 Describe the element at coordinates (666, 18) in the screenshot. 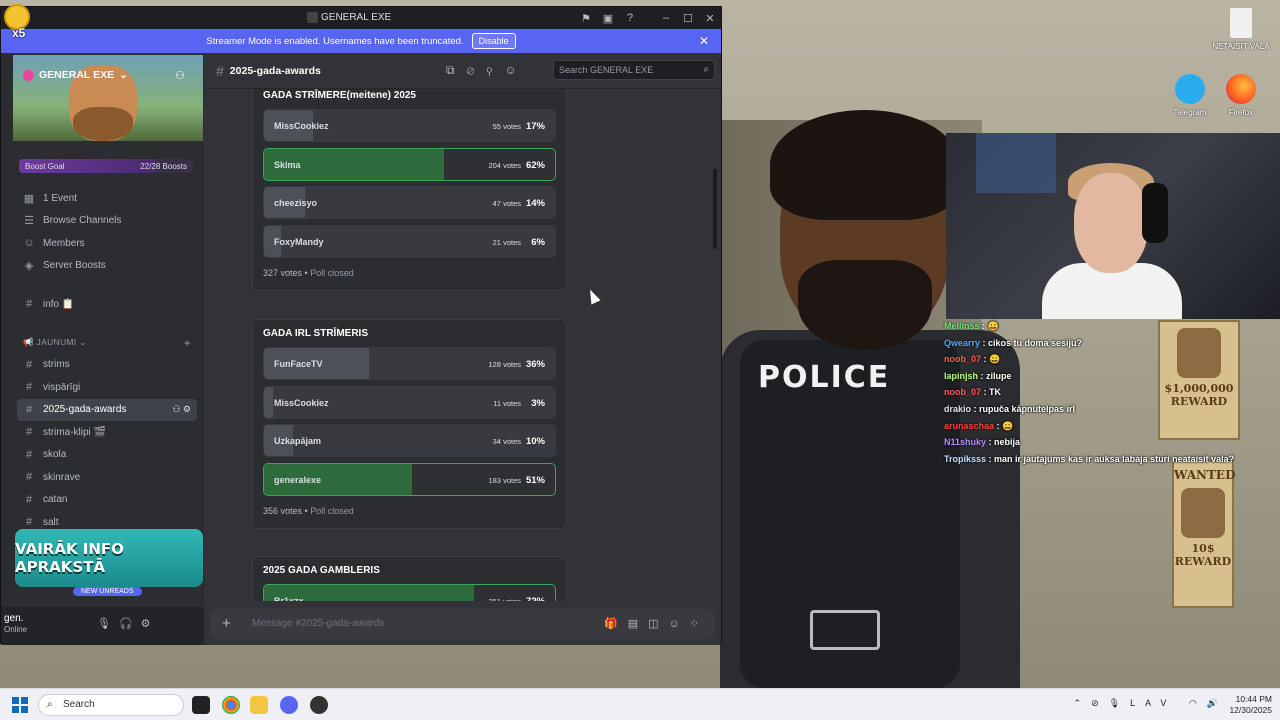

I see `minimize-icon: –` at that location.